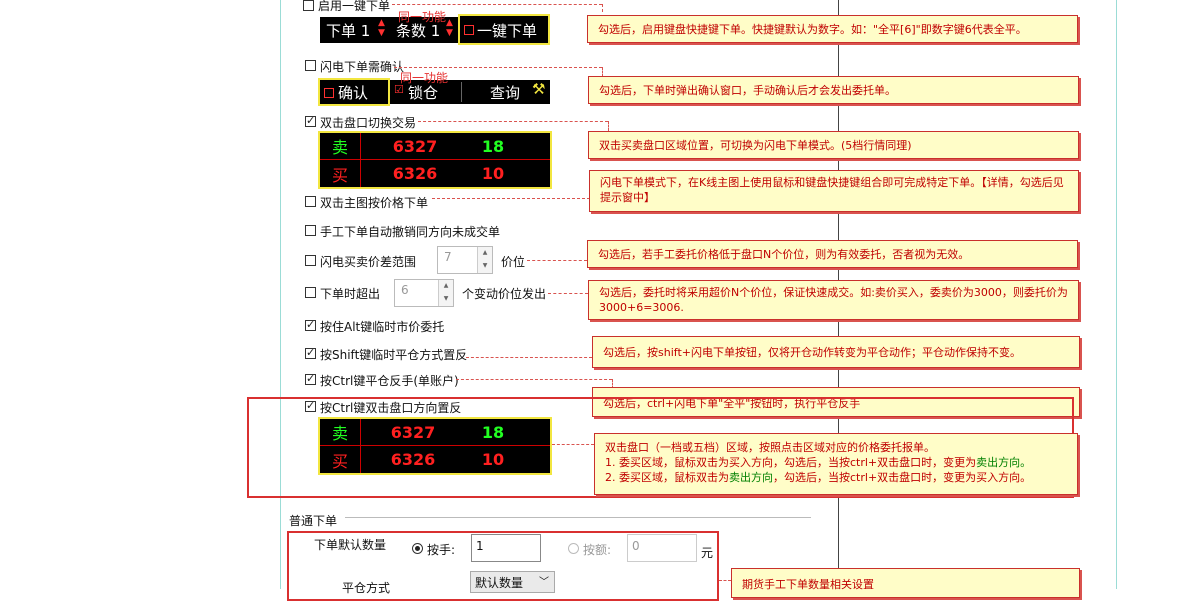 Image resolution: width=1178 pixels, height=601 pixels. What do you see at coordinates (329, 93) in the screenshot?
I see `confirm-checkbox-icon` at bounding box center [329, 93].